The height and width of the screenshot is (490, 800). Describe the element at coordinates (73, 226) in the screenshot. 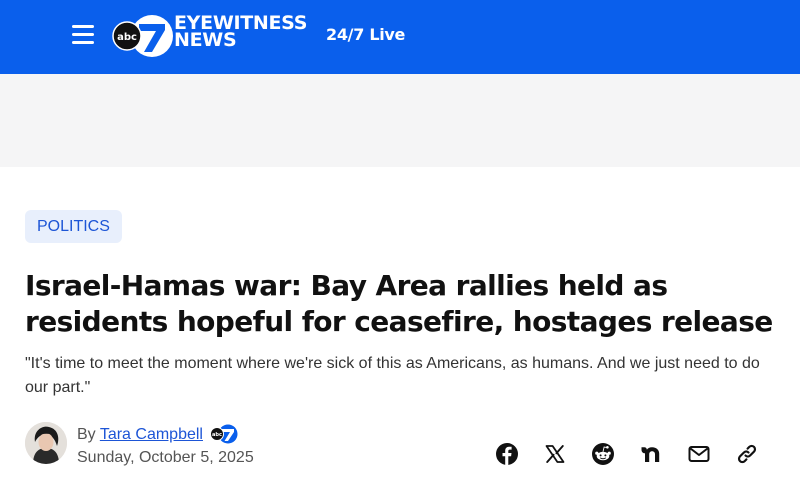

I see `category-tag: POLITICS` at that location.